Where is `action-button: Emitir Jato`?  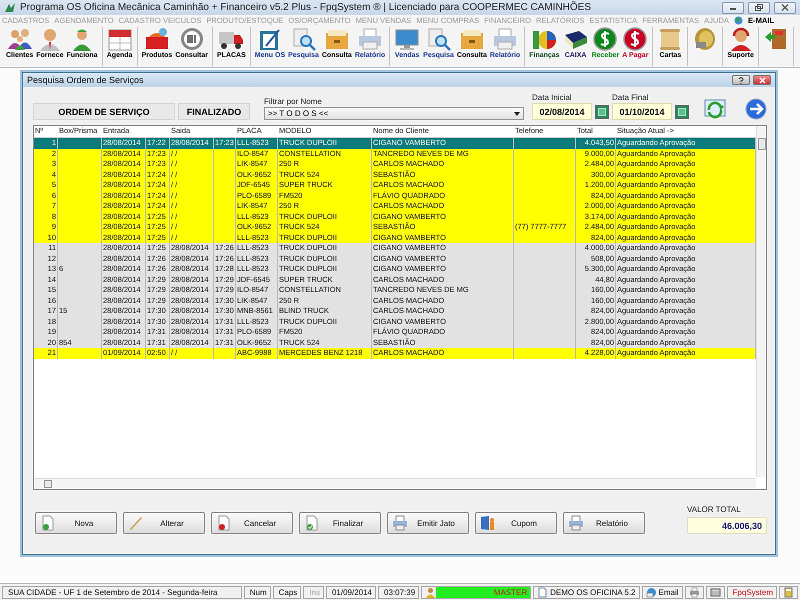
action-button: Emitir Jato is located at coordinates (428, 523).